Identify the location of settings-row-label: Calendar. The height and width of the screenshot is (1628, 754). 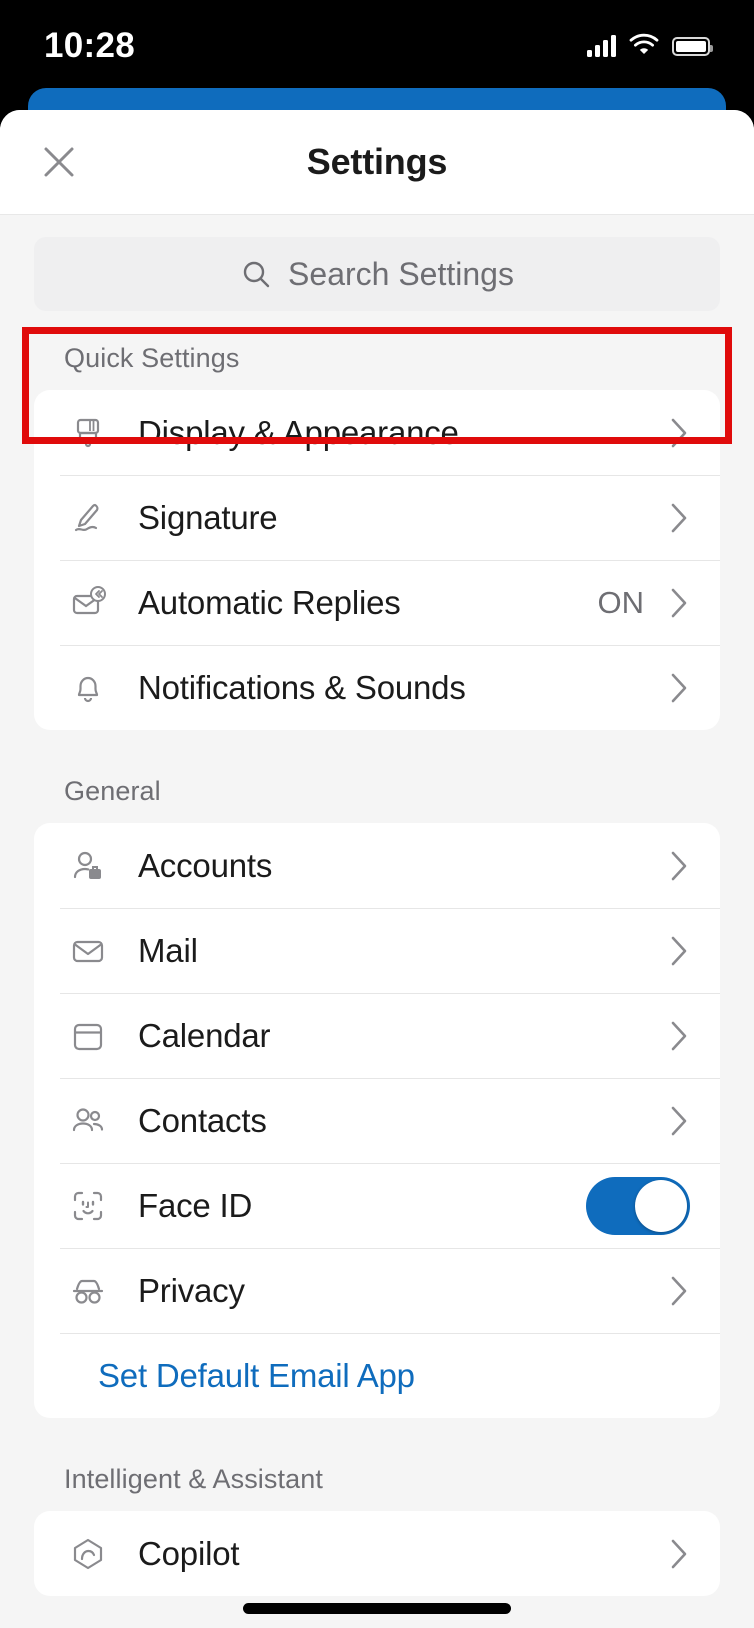
(204, 1035).